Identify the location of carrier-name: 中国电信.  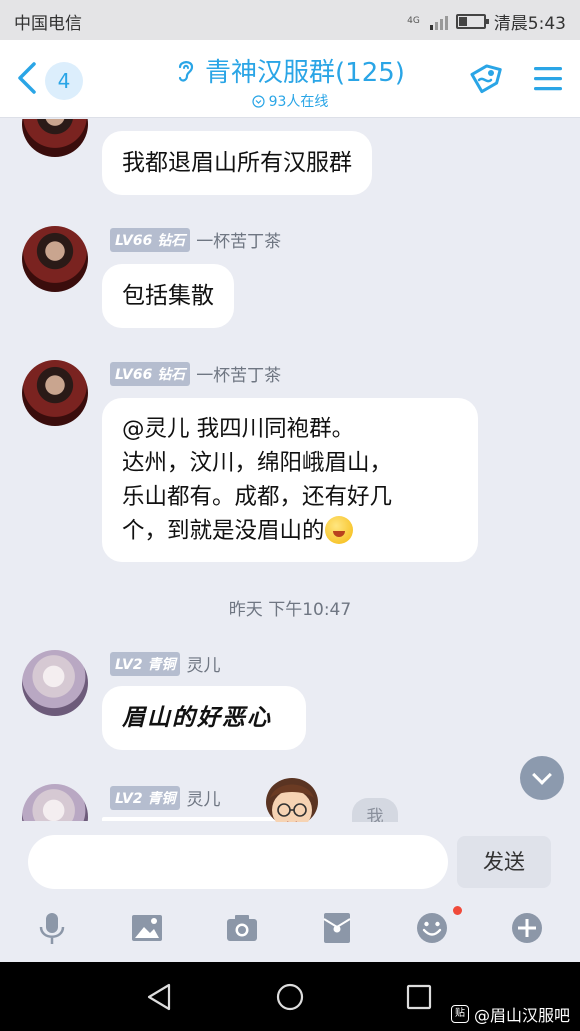
(48, 24).